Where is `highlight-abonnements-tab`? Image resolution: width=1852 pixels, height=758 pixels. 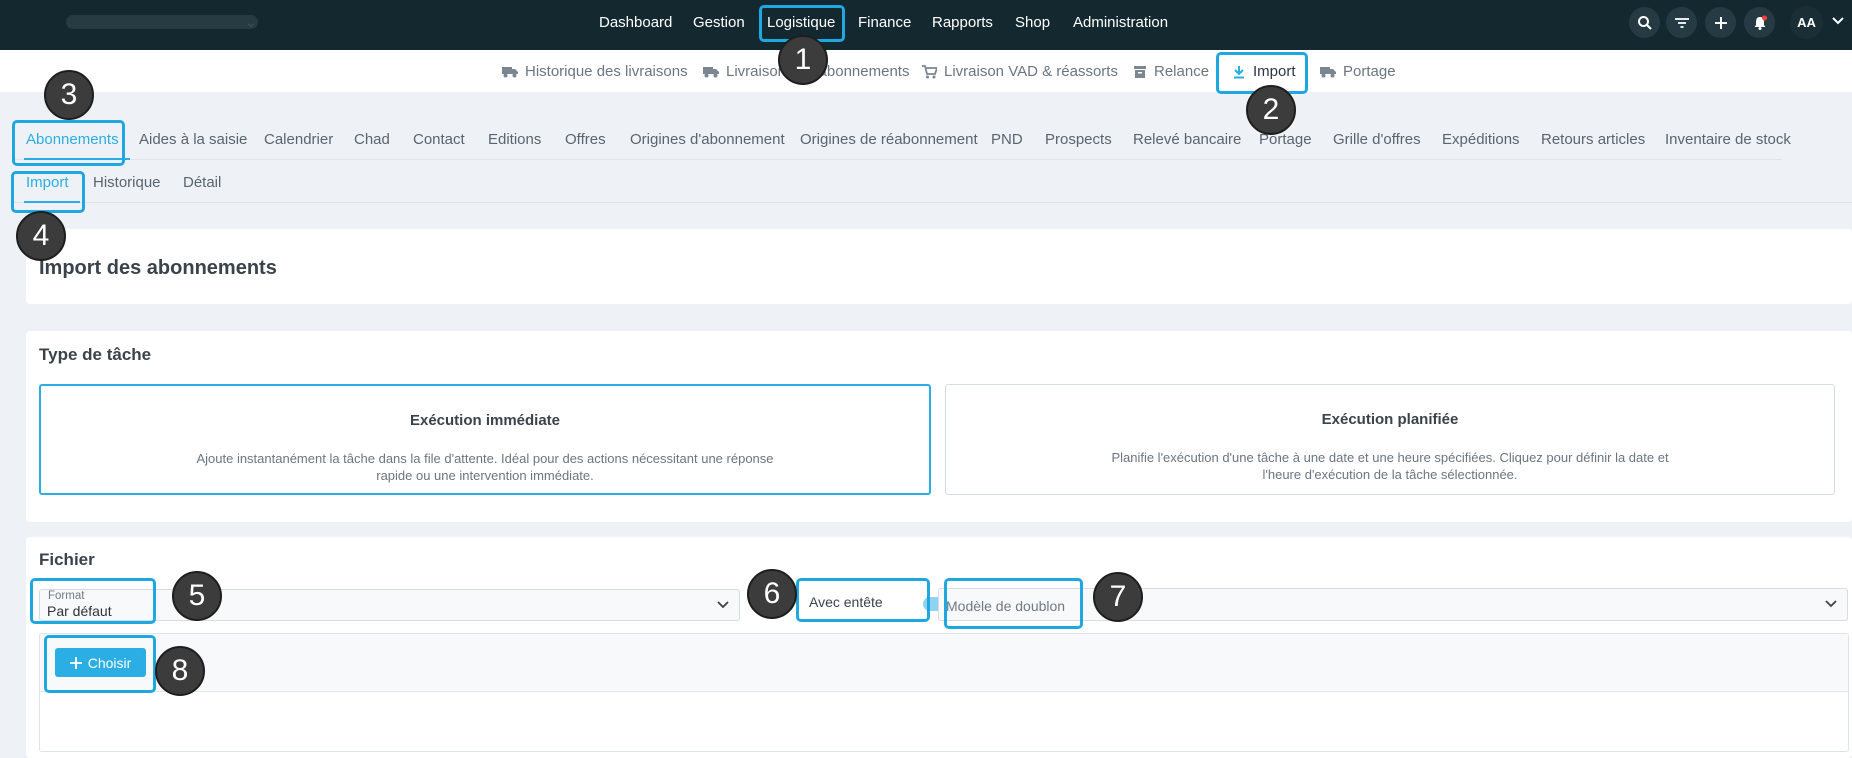 highlight-abonnements-tab is located at coordinates (68, 143).